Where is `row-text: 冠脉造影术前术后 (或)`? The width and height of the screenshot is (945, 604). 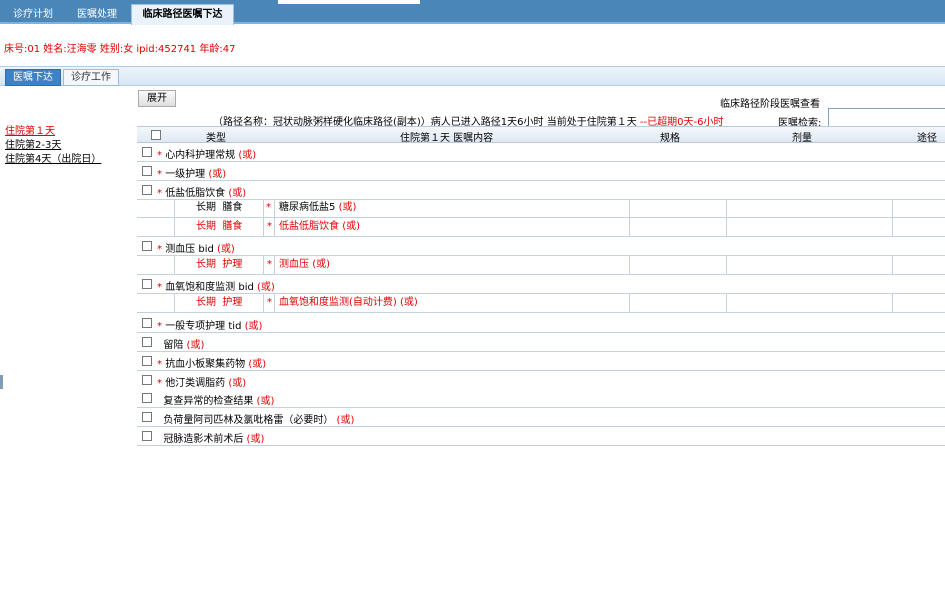 row-text: 冠脉造影术前术后 (或) is located at coordinates (214, 439).